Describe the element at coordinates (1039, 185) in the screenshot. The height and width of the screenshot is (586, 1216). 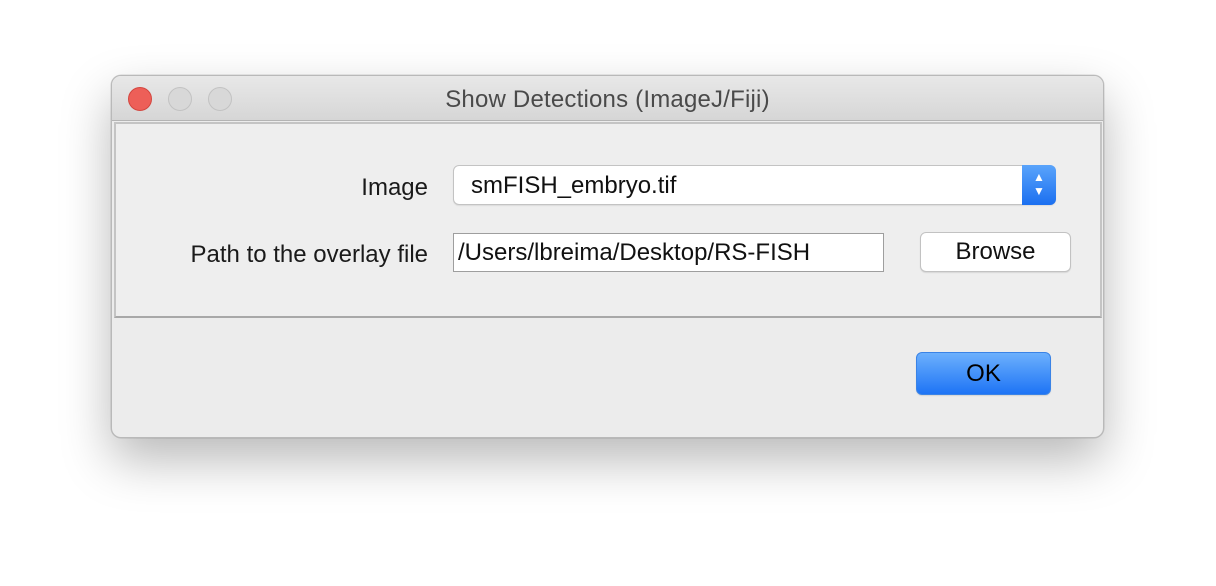
I see `updown-chevron-icon: ▲ ▼` at that location.